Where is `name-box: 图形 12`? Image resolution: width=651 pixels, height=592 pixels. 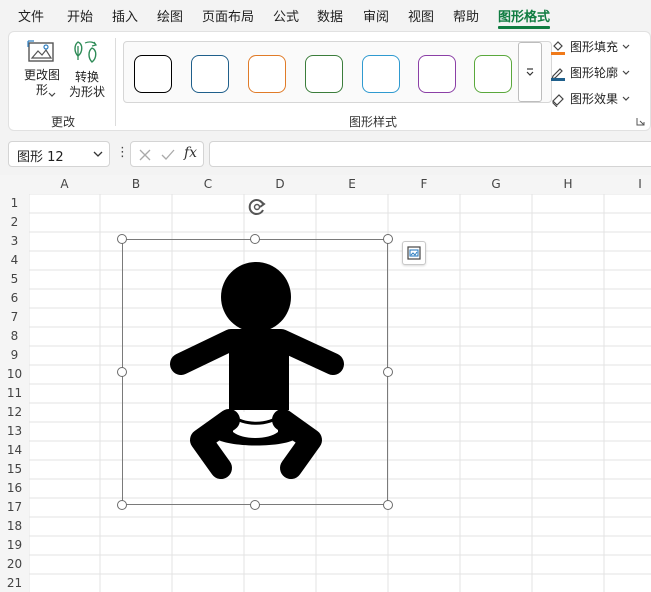
name-box: 图形 12 is located at coordinates (59, 154).